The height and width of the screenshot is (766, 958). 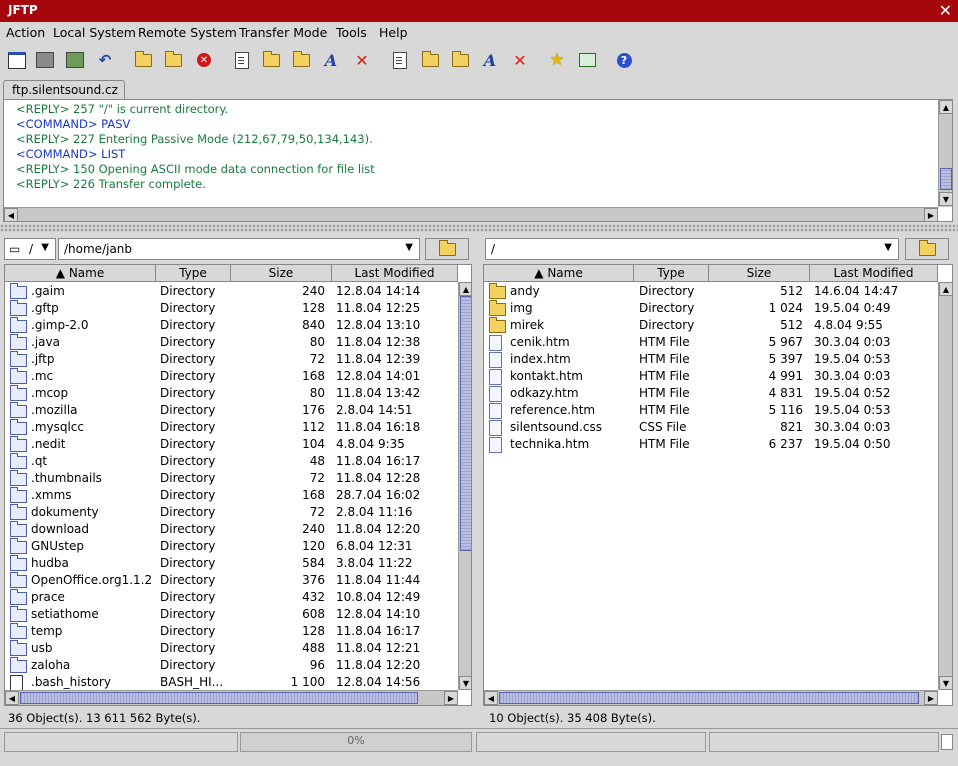 I want to click on table-row: .thumbnails Directory 72 11.8.04 12:28, so click(x=231, y=478).